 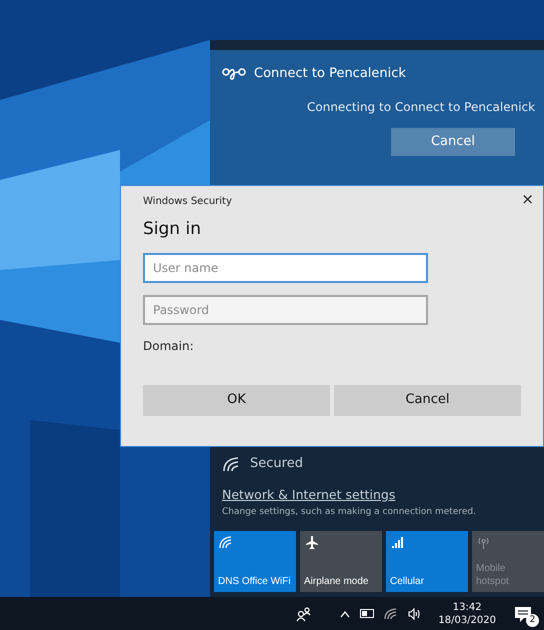 What do you see at coordinates (467, 620) in the screenshot?
I see `clock-date: 18/03/2020` at bounding box center [467, 620].